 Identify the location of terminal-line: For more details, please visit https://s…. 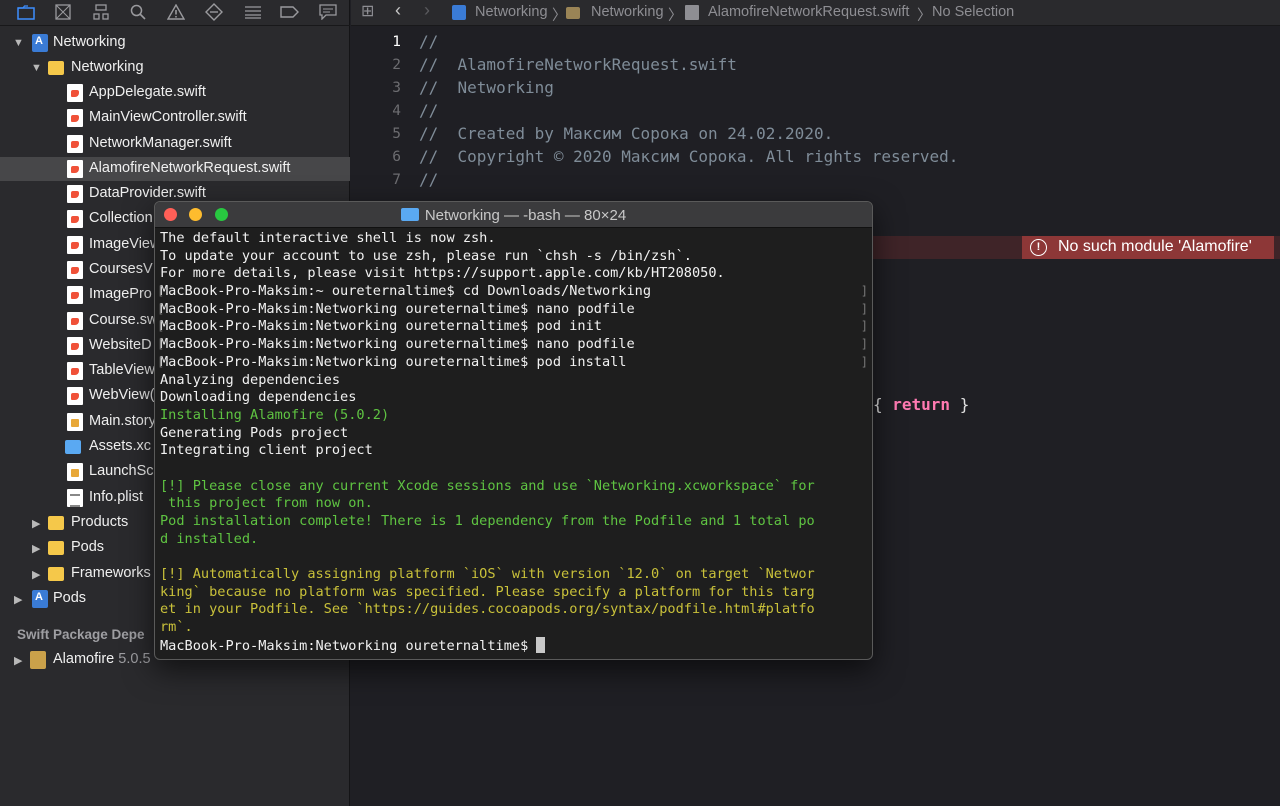
(442, 273).